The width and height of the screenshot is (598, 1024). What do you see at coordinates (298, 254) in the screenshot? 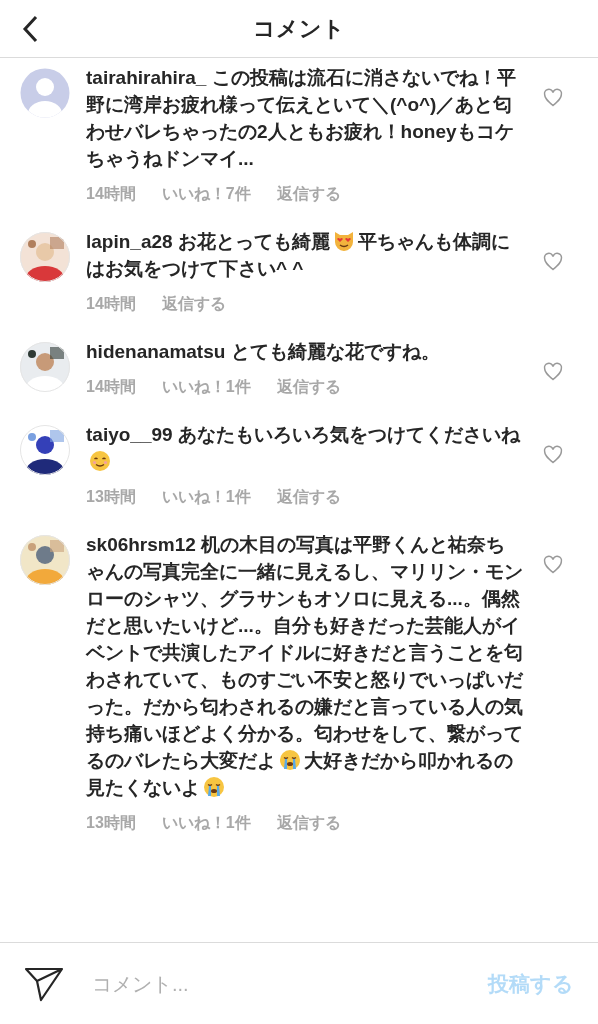
I see `comment-text: lapin_a28 お花とっても綺麗 平ちゃんも体調にはお気をつけて下さい^ ^` at bounding box center [298, 254].